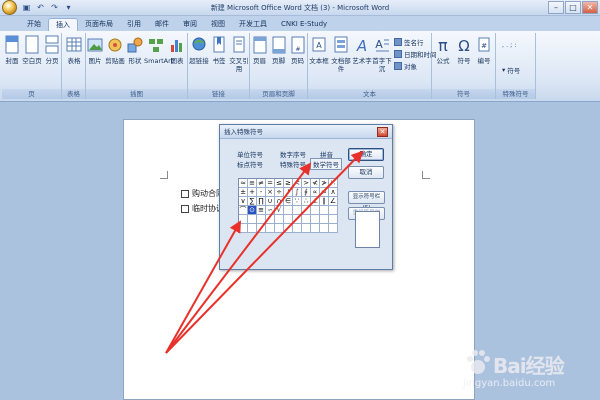  I want to click on table-button: 表格, so click(74, 50).